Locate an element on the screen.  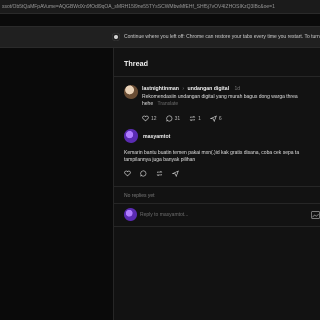
share-button: 6 is located at coordinates (215, 118).